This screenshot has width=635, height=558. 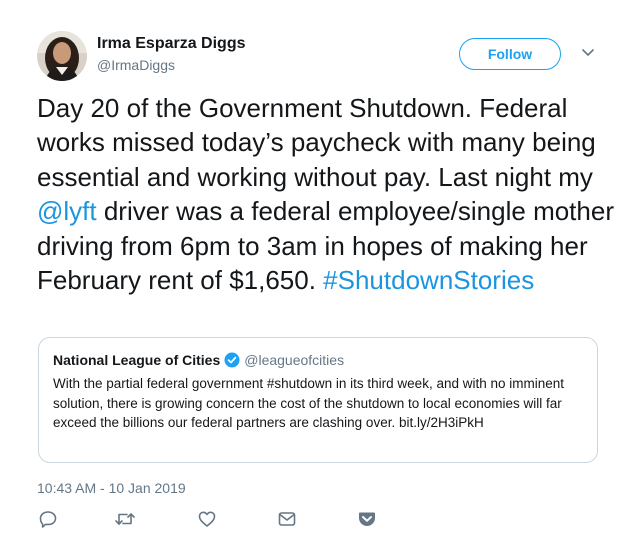 I want to click on verified-badge-icon, so click(x=232, y=360).